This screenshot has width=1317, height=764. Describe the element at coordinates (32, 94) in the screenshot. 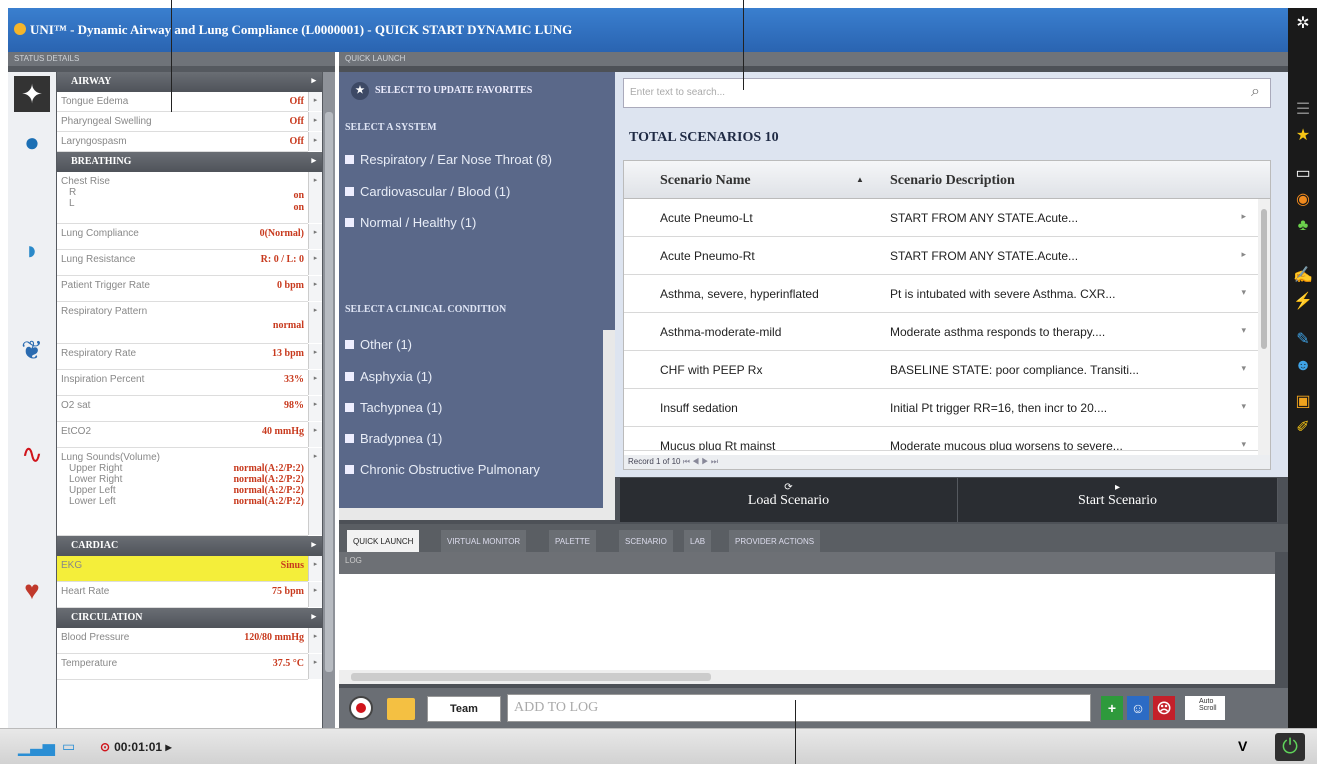

I see `wand-icon: ✦` at that location.